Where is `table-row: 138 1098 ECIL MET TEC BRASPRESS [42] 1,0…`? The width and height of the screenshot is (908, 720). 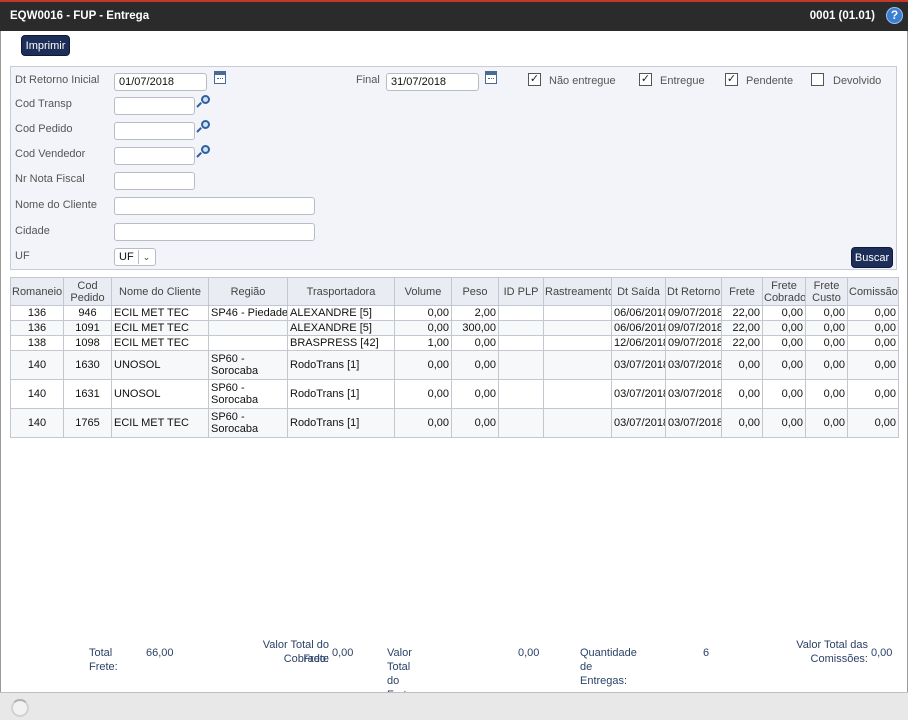 table-row: 138 1098 ECIL MET TEC BRASPRESS [42] 1,0… is located at coordinates (454, 343).